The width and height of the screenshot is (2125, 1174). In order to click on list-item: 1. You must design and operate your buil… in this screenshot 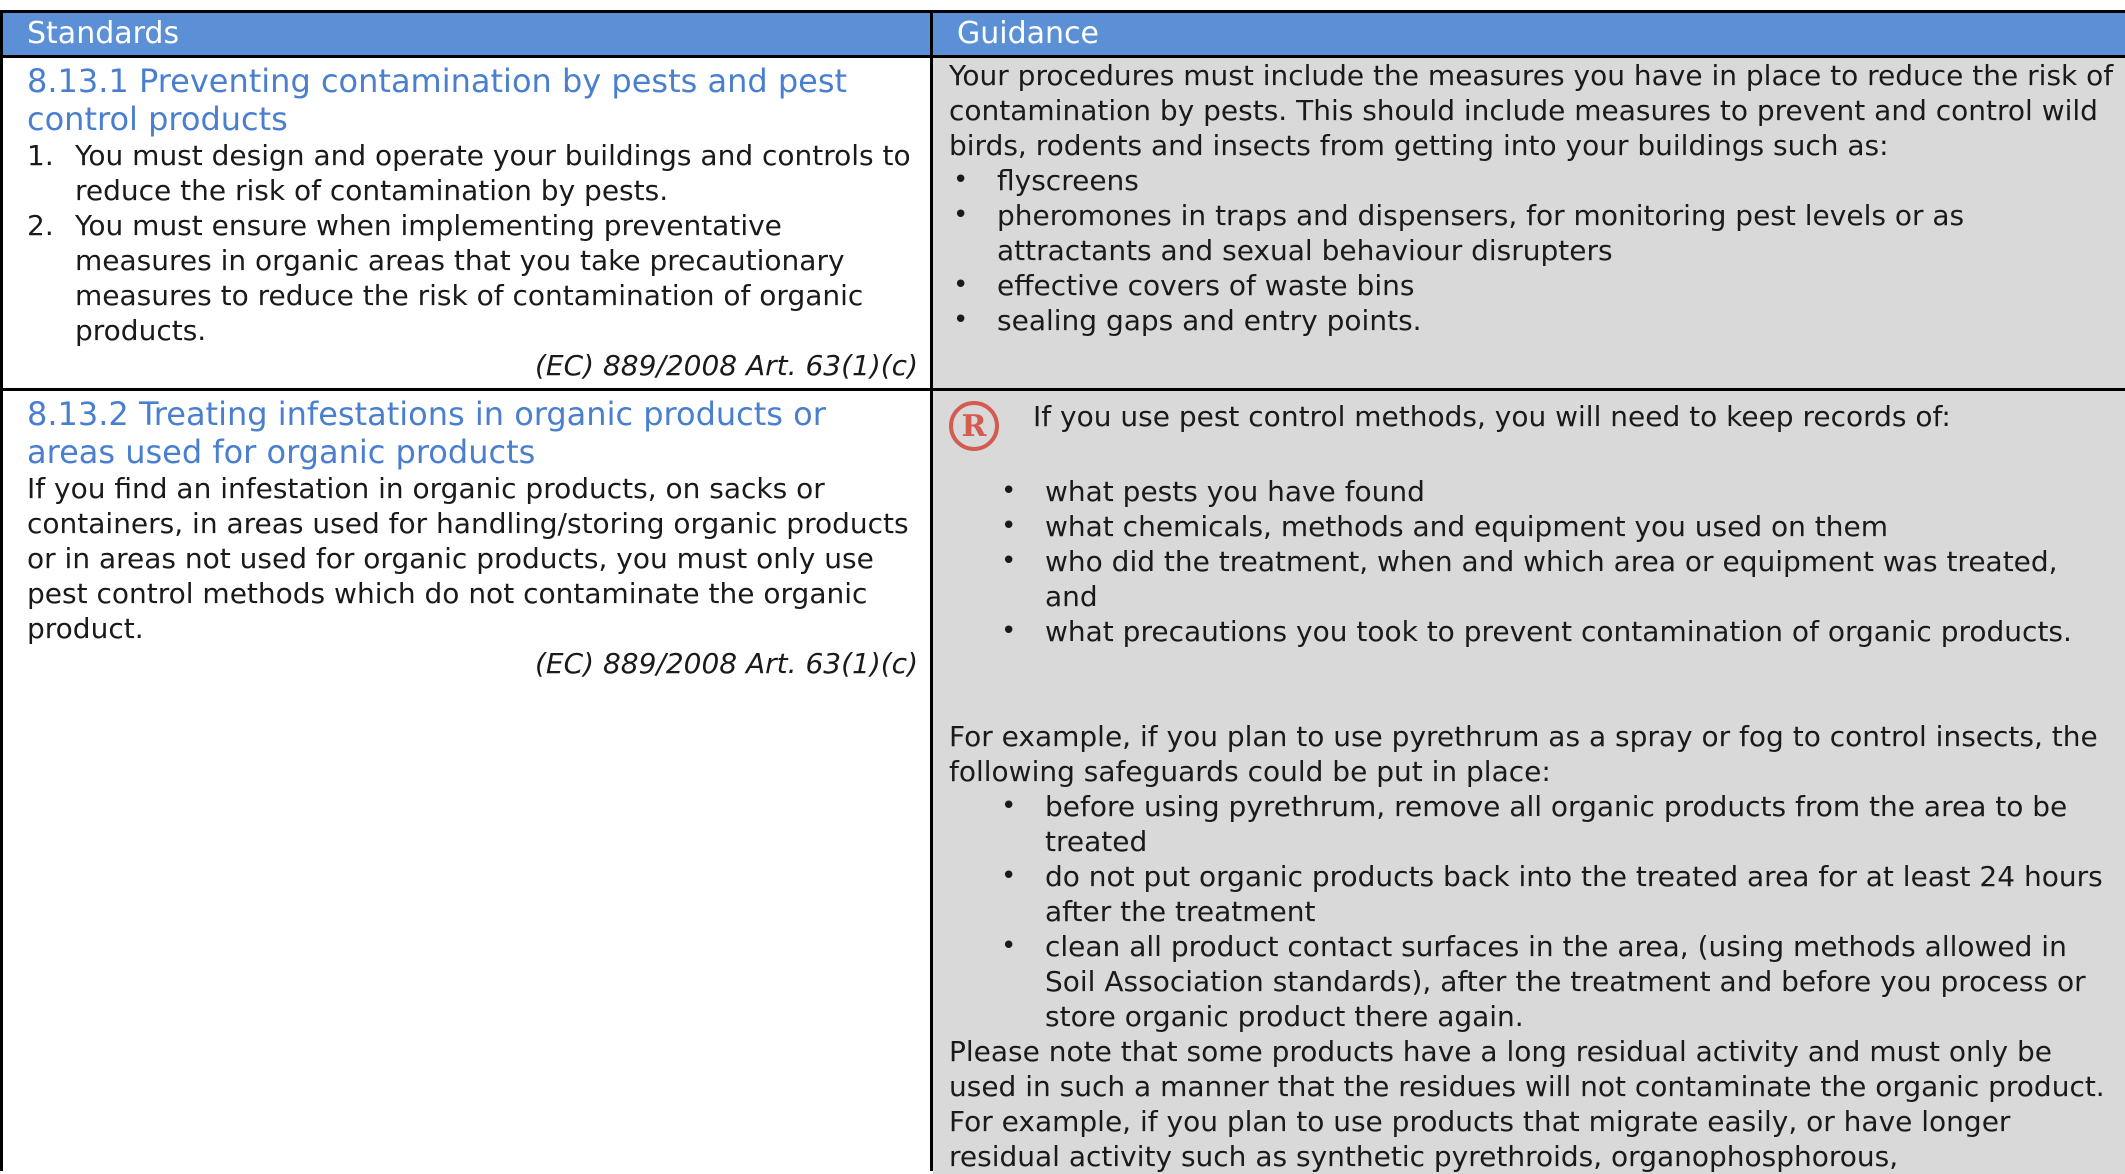, I will do `click(472, 173)`.